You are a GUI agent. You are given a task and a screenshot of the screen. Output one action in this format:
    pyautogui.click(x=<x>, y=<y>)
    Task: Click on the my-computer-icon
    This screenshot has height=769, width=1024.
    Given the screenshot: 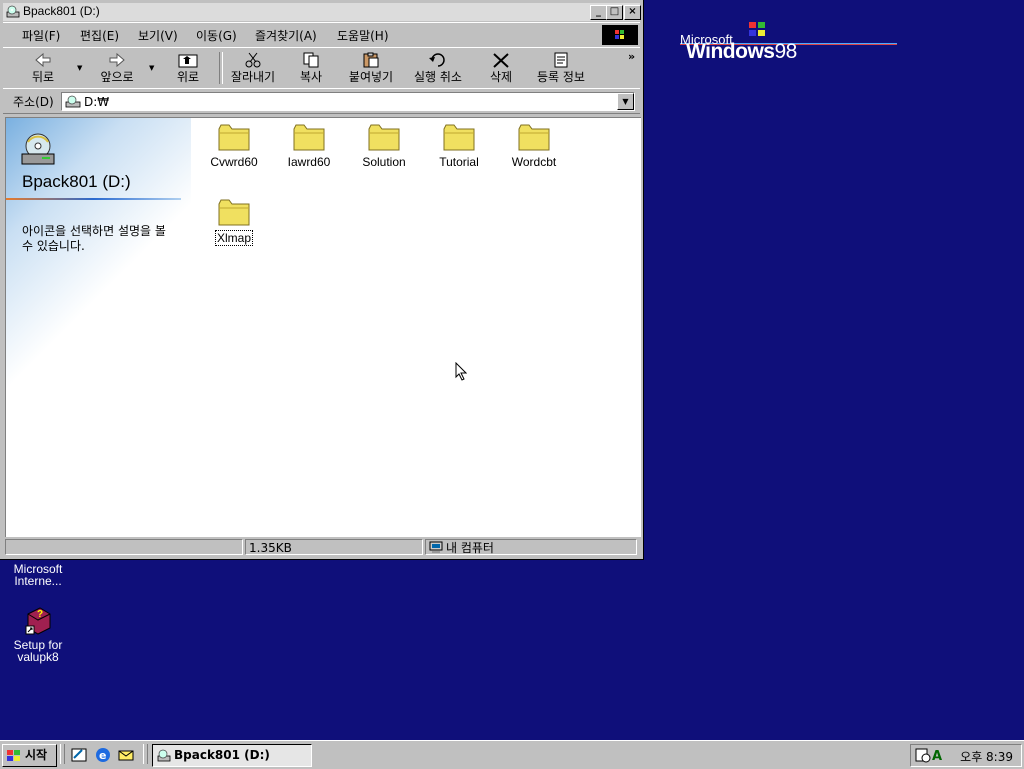 What is the action you would take?
    pyautogui.click(x=436, y=547)
    